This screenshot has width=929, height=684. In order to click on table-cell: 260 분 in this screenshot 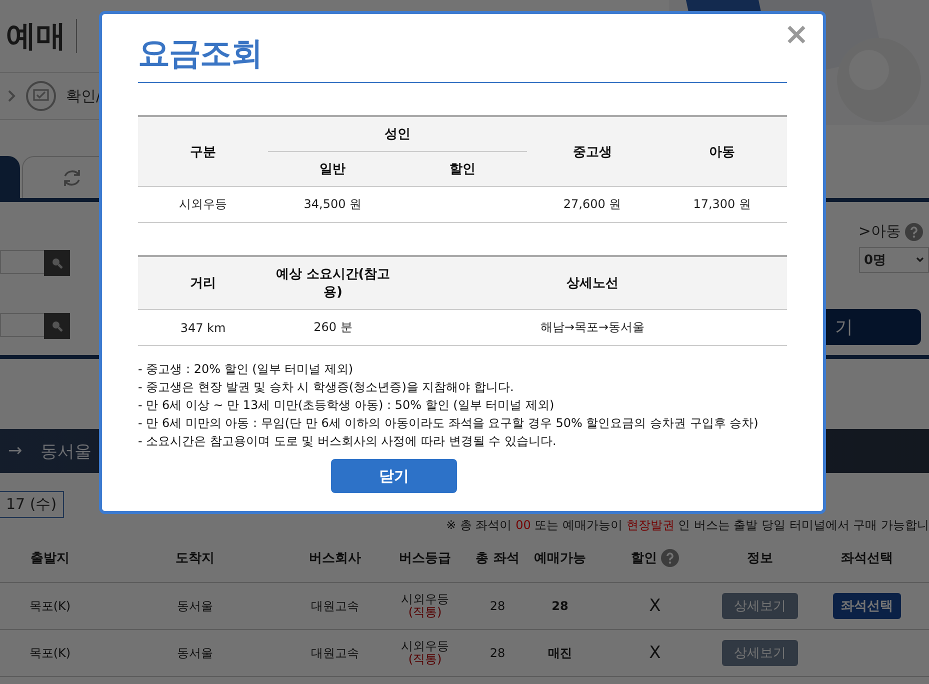, I will do `click(333, 328)`.